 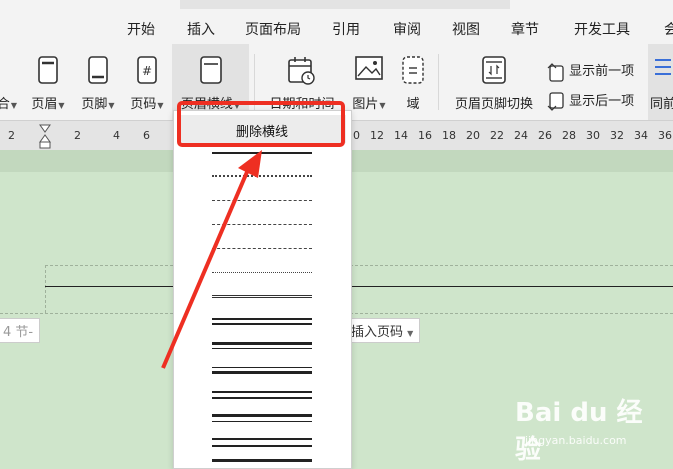 I want to click on watermark-url: jingyan.baidu.com, so click(x=576, y=440).